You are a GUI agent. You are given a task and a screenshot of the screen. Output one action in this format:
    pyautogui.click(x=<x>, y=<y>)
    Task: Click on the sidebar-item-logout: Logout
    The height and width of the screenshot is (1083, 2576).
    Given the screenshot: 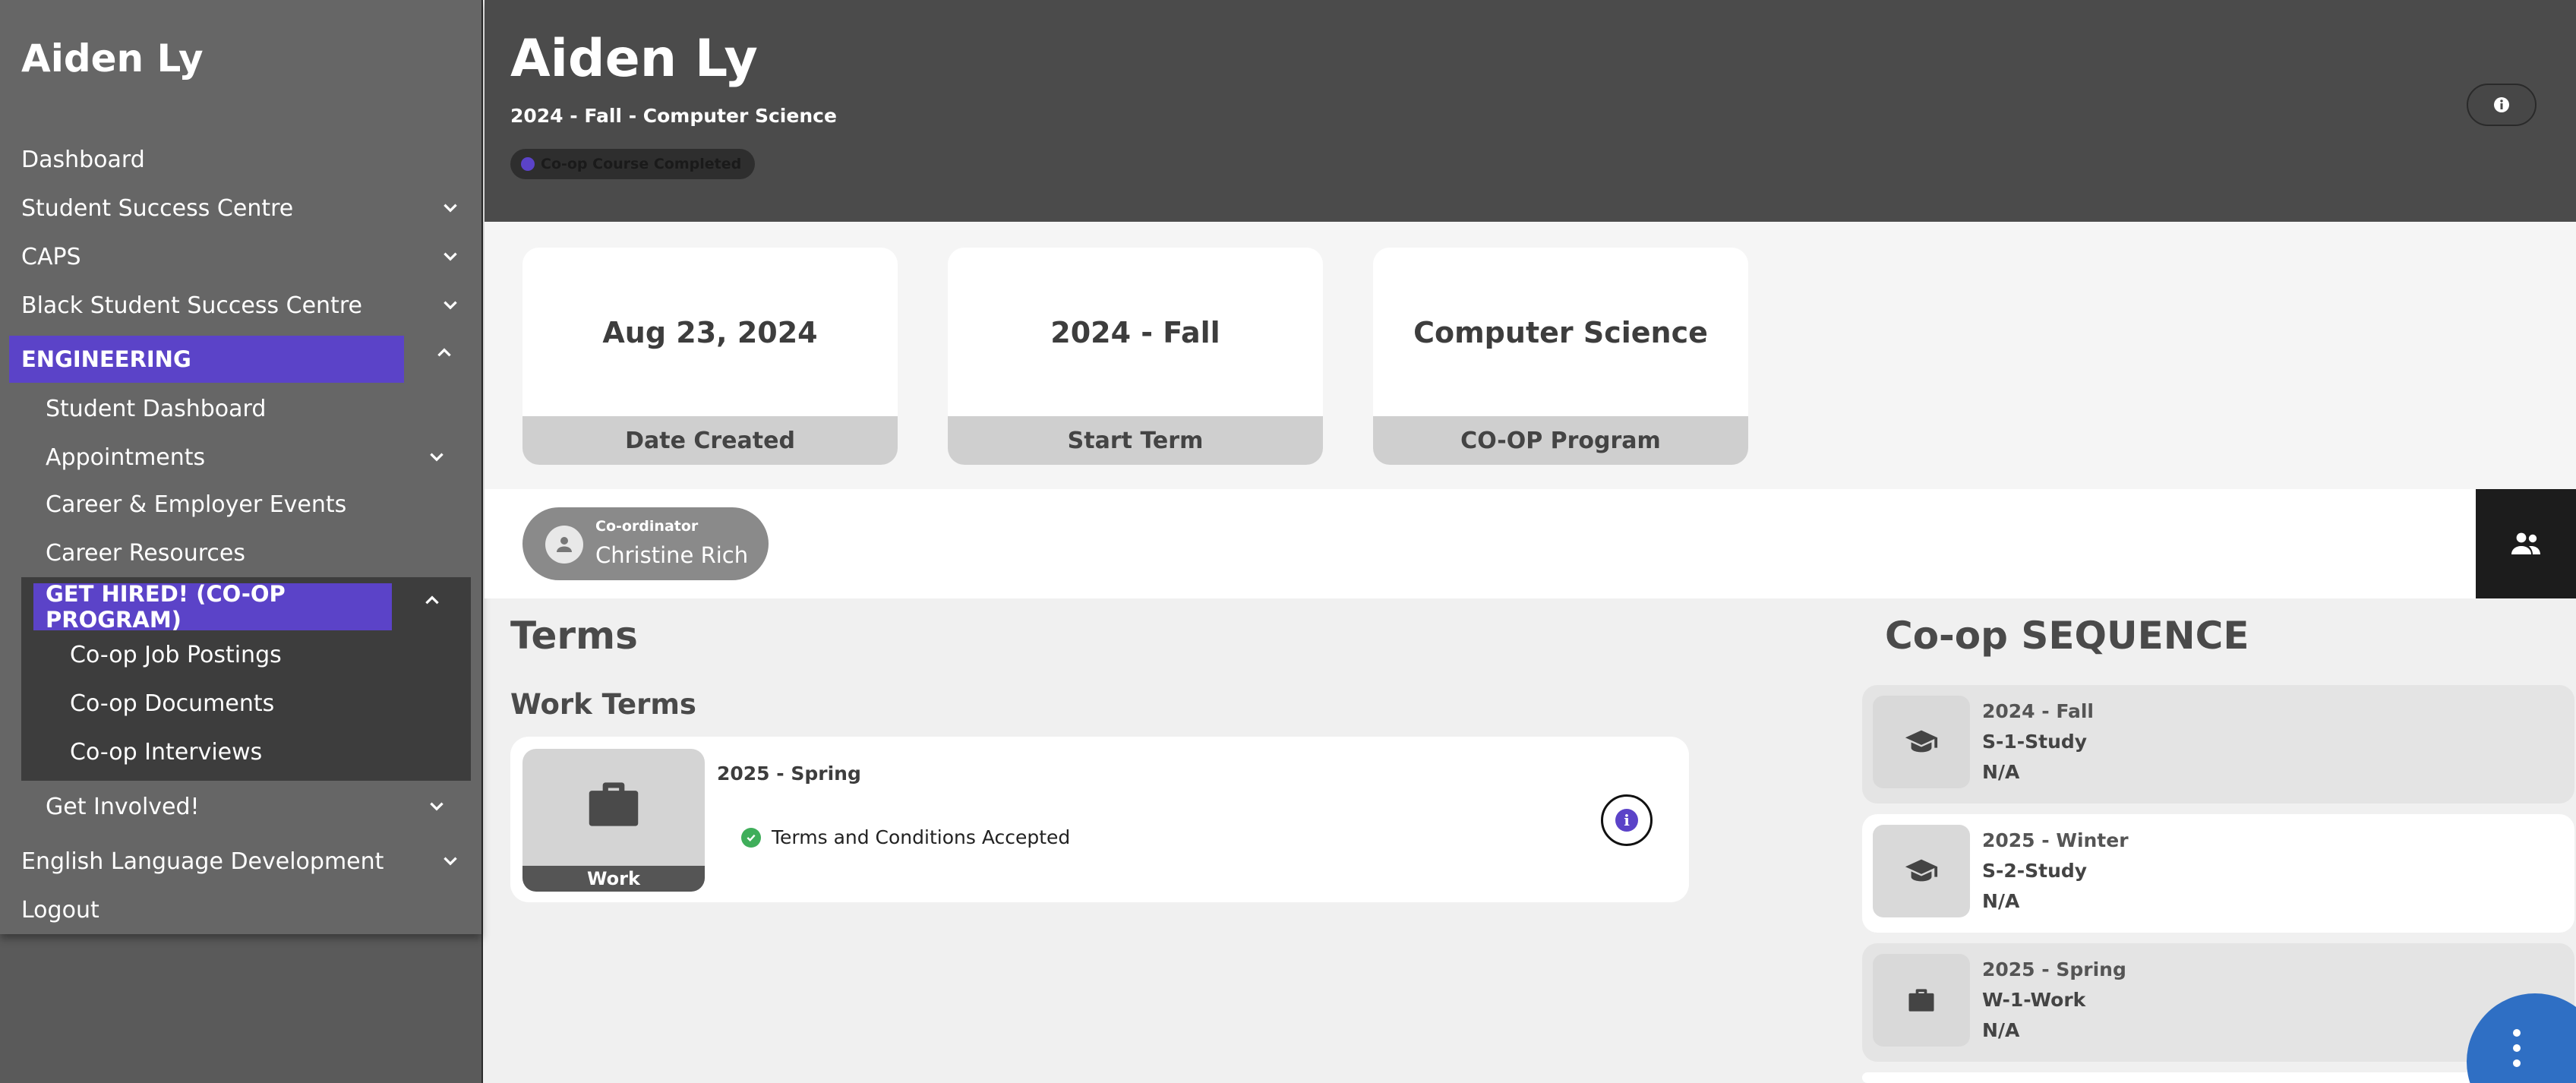 What is the action you would take?
    pyautogui.click(x=60, y=910)
    